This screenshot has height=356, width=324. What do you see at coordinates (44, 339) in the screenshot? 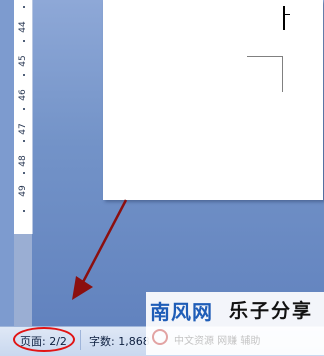
I see `highlight-ellipse` at bounding box center [44, 339].